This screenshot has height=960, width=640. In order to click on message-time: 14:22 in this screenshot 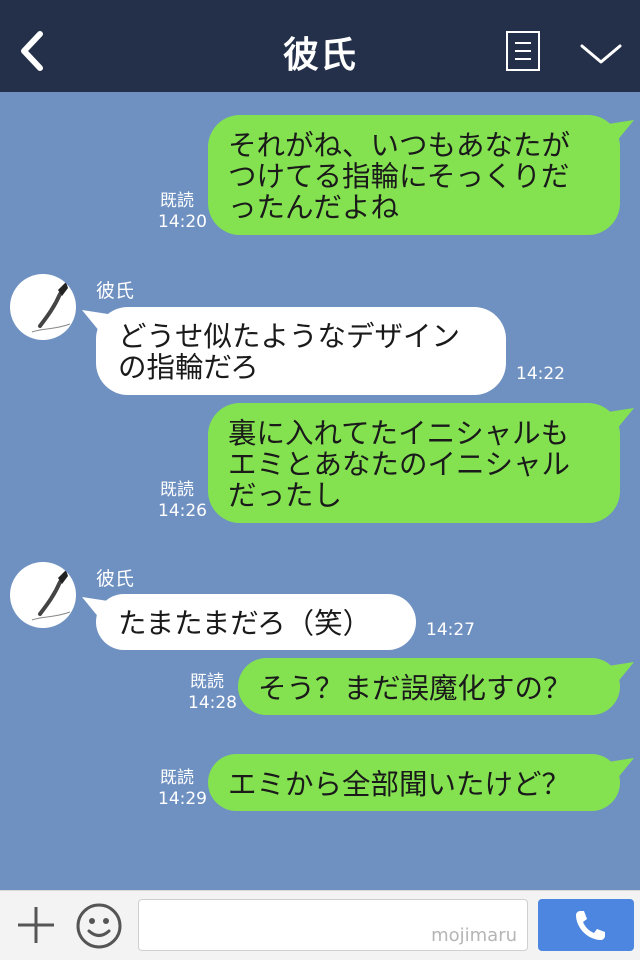, I will do `click(540, 374)`.